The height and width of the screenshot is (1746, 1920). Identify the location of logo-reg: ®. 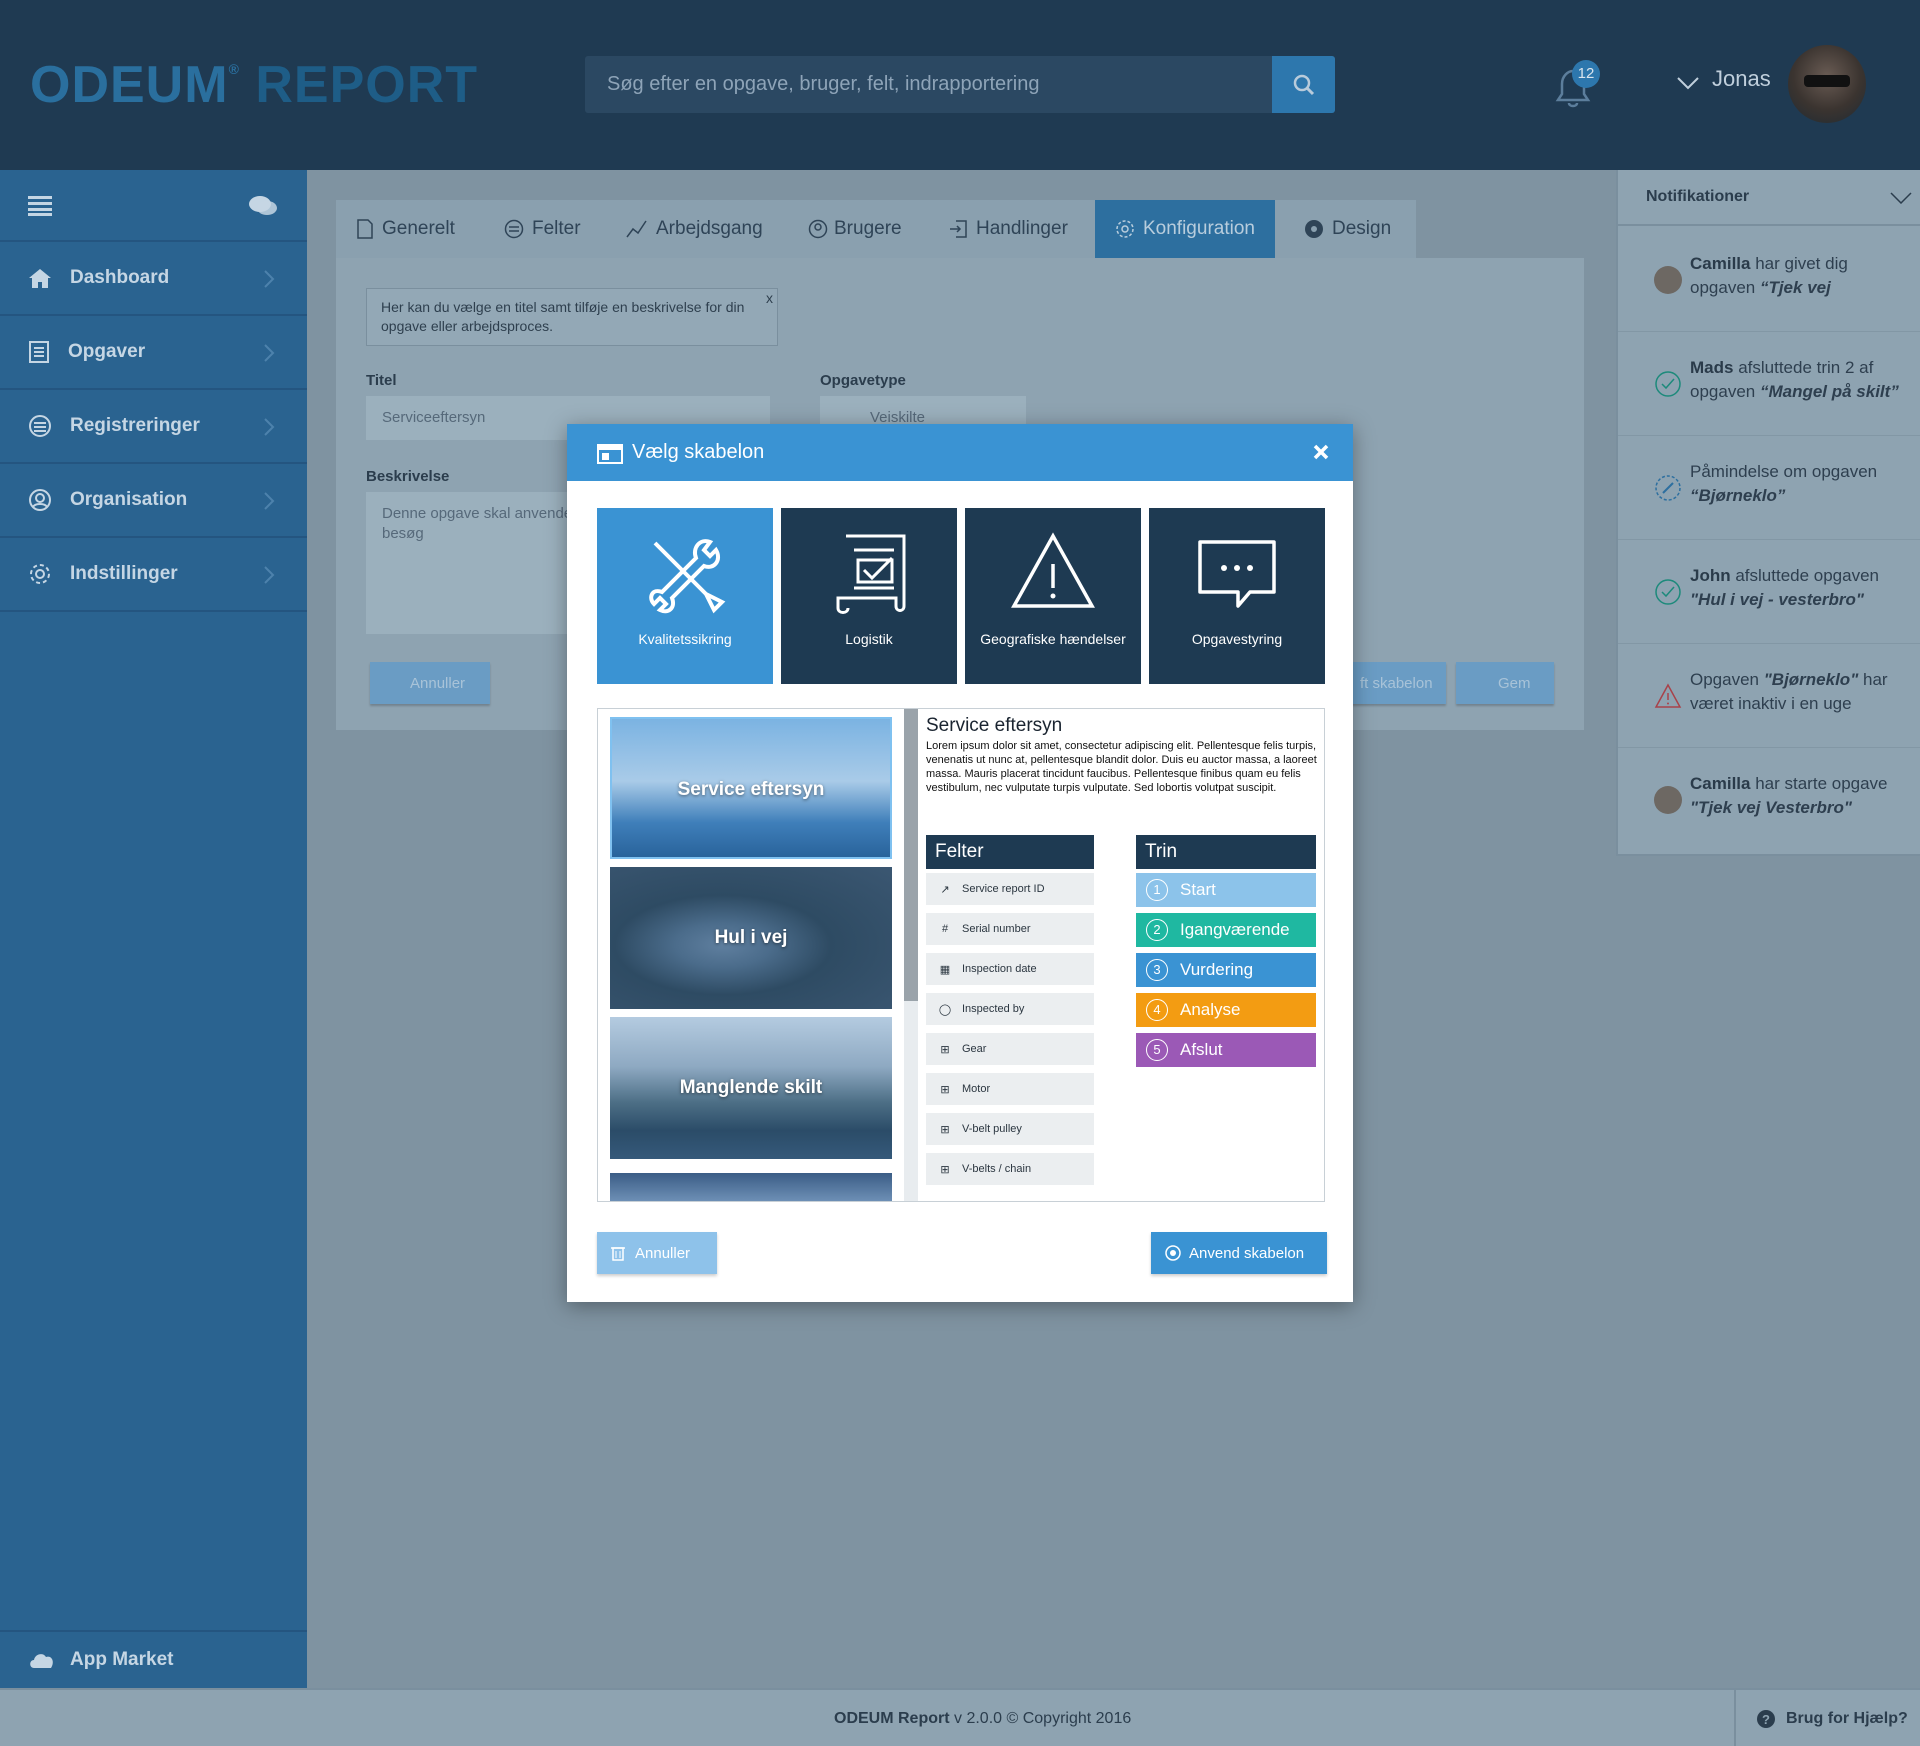
(234, 69).